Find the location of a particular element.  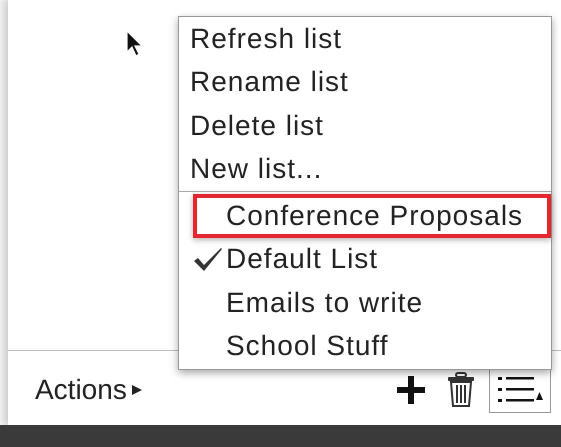

menu-item: Conference Proposals is located at coordinates (372, 216).